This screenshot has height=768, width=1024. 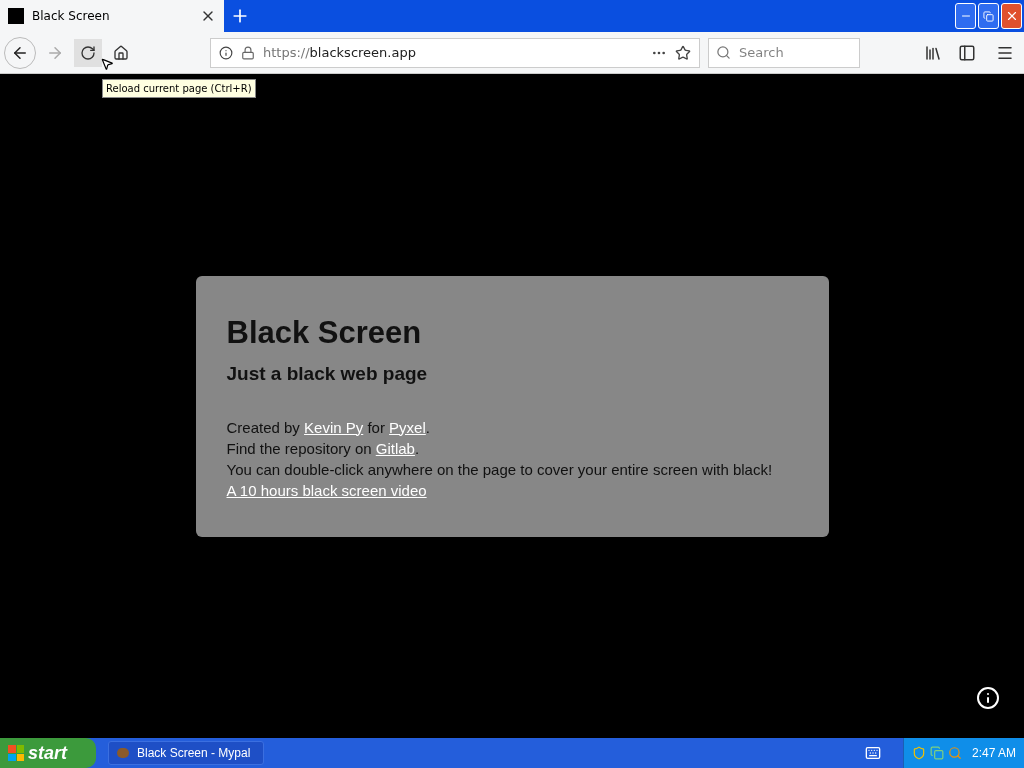 What do you see at coordinates (455, 52) in the screenshot?
I see `address-bar: https://blackscreen.app` at bounding box center [455, 52].